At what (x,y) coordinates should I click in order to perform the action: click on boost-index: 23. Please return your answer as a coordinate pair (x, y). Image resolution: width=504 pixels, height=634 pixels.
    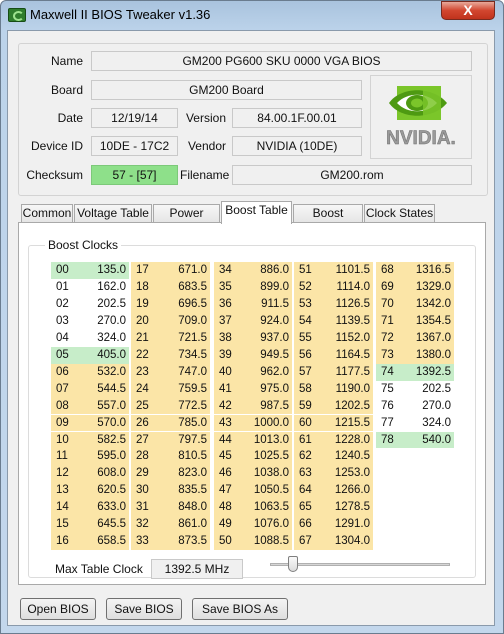
    Looking at the image, I should click on (145, 372).